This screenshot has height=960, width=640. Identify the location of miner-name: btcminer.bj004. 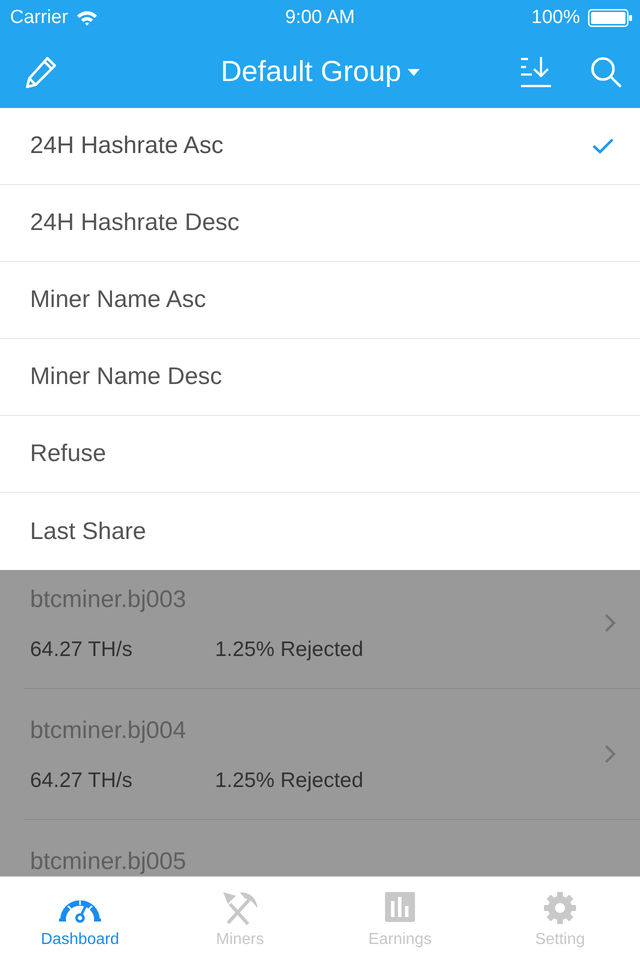
(108, 731).